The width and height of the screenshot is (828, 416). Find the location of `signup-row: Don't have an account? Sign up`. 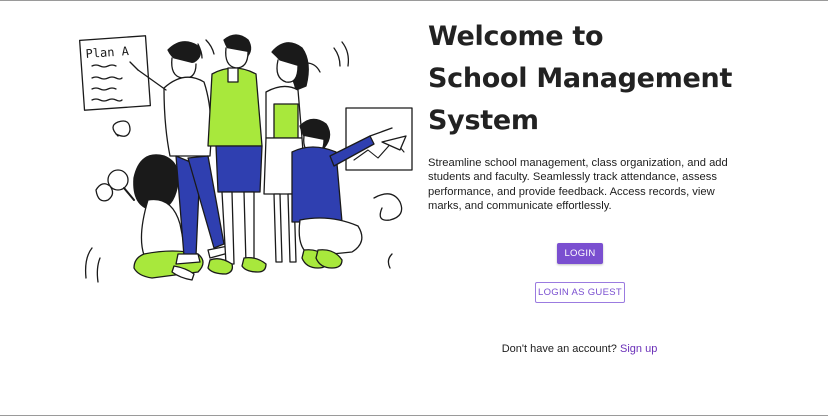

signup-row: Don't have an account? Sign up is located at coordinates (579, 349).